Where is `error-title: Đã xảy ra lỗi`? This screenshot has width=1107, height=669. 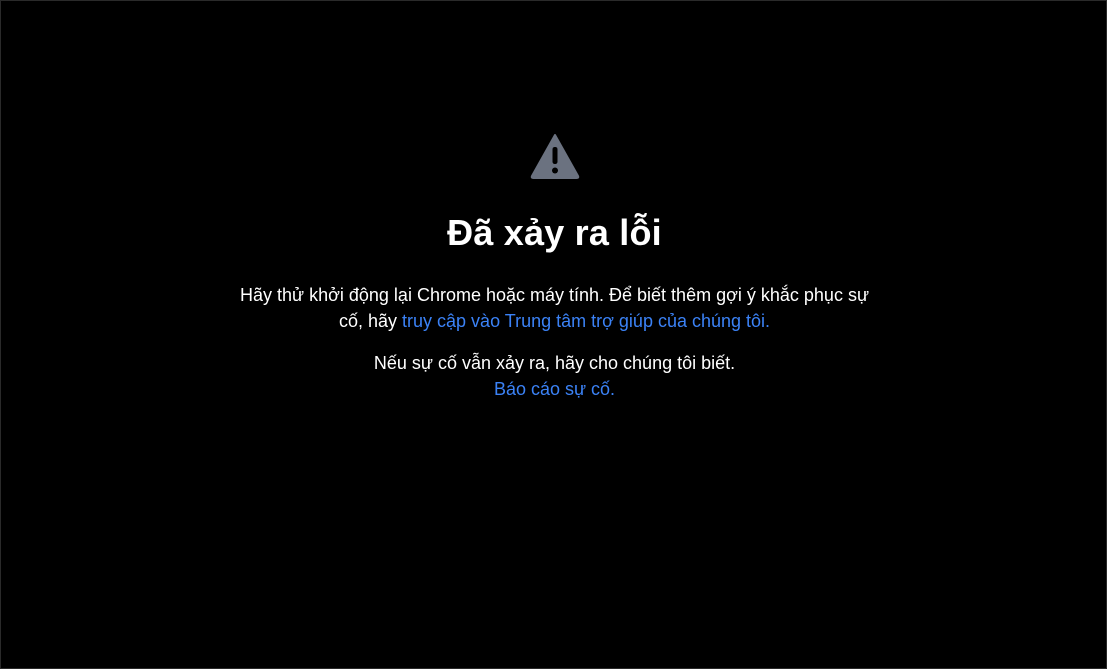
error-title: Đã xảy ra lỗi is located at coordinates (554, 232).